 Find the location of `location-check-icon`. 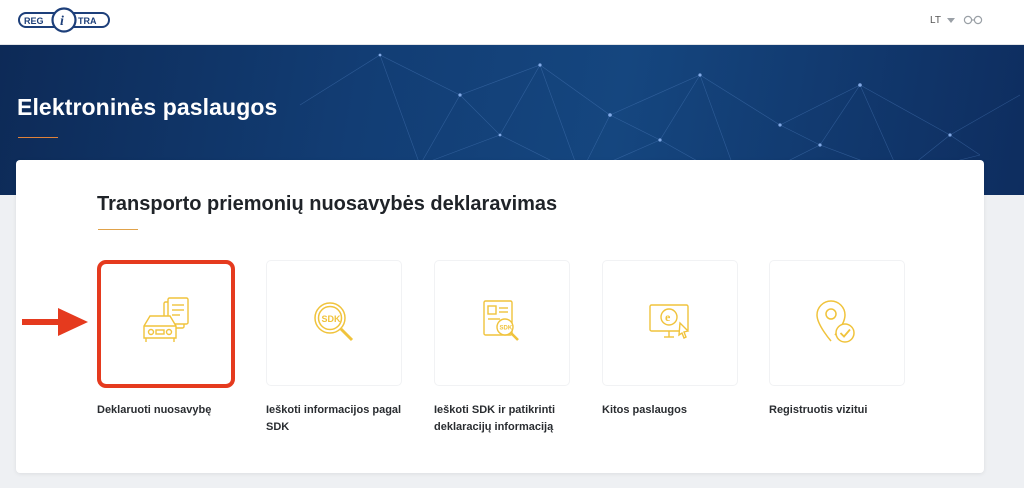

location-check-icon is located at coordinates (835, 321).